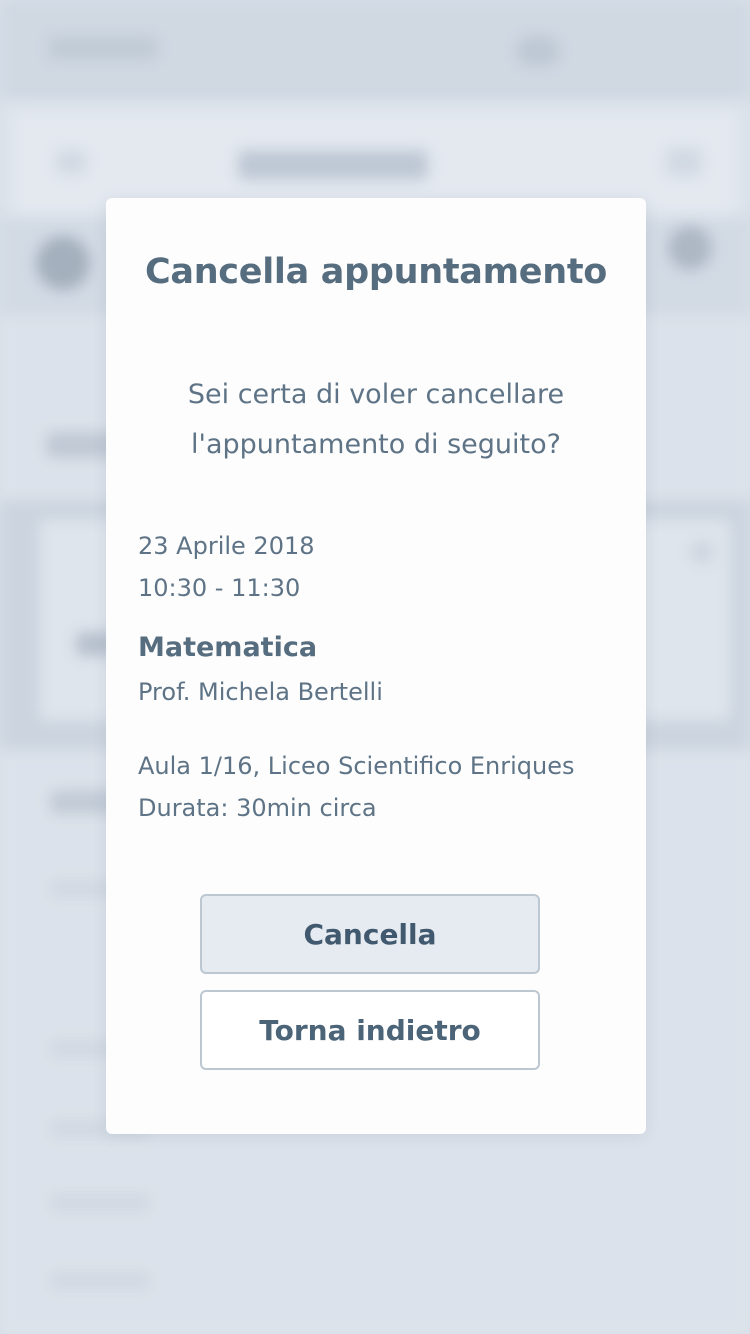 This screenshot has height=1334, width=750. I want to click on dialog-title: Cancella appuntamento, so click(375, 272).